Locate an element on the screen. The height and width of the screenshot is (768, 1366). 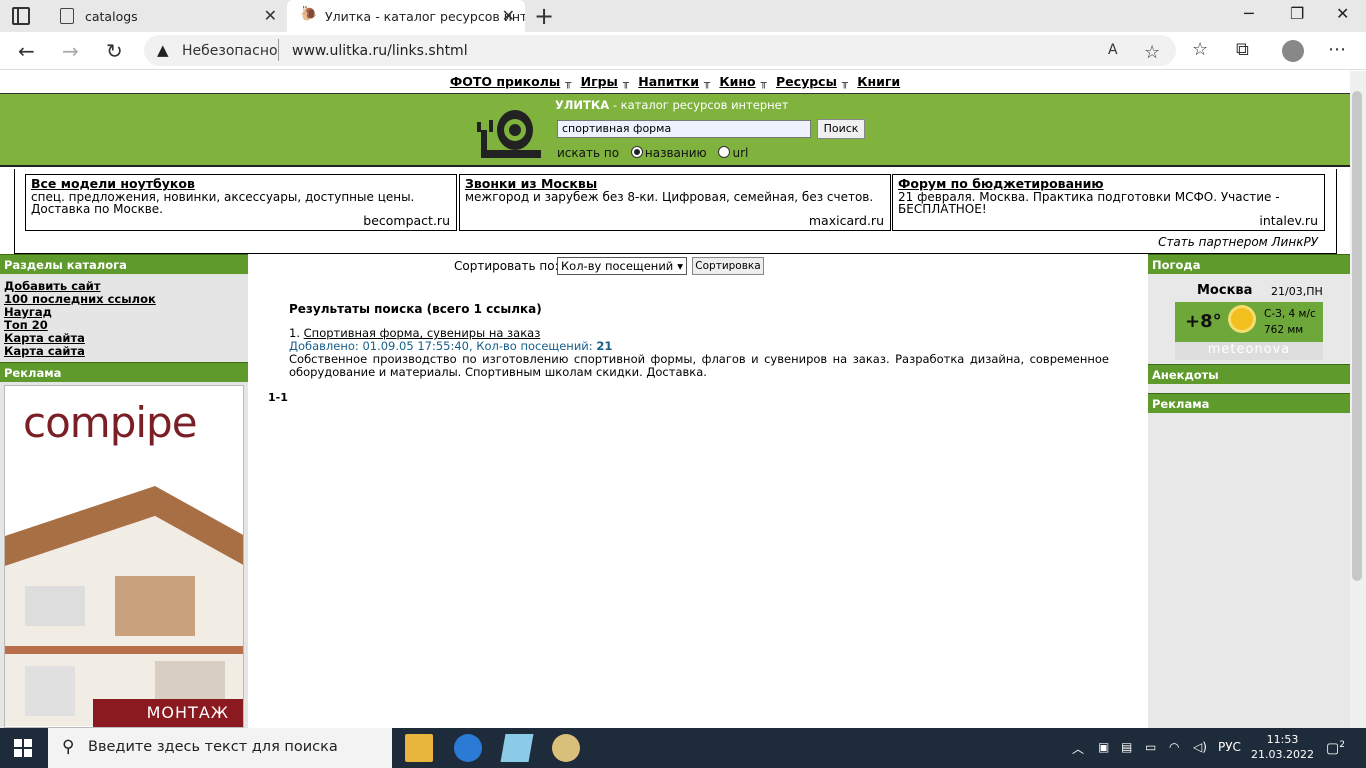
profile-avatar is located at coordinates (1293, 51).